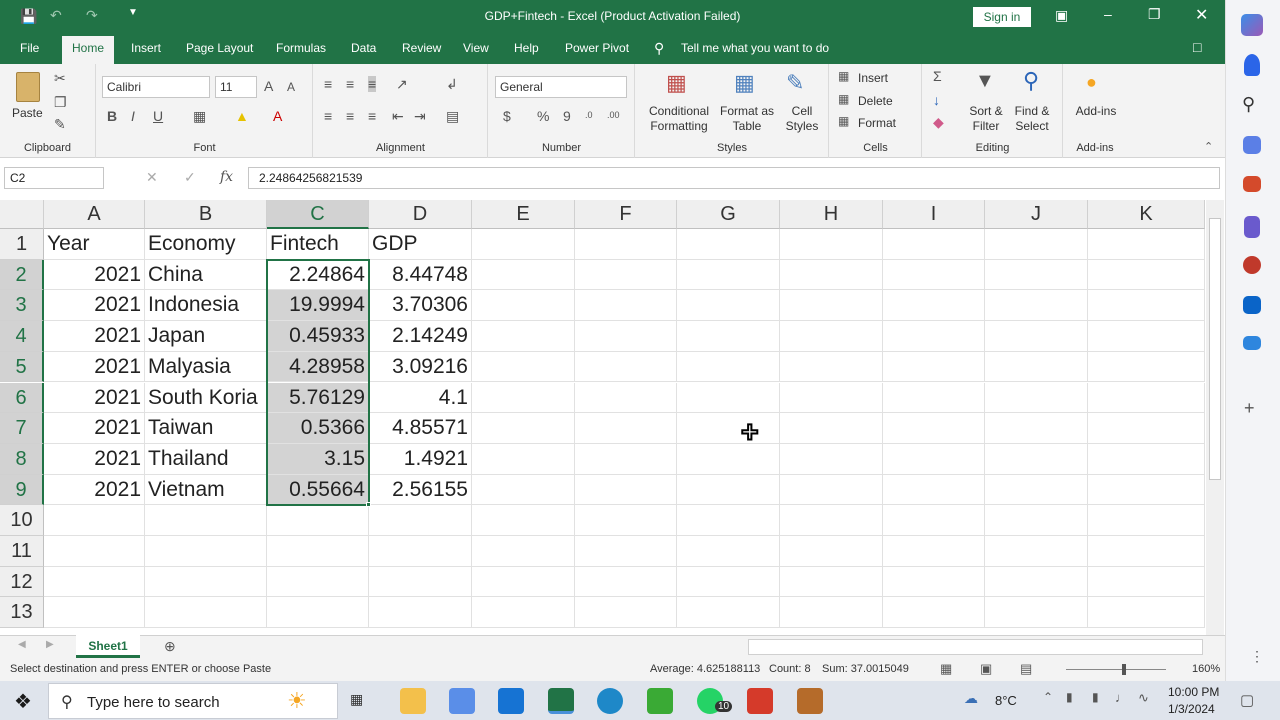 The width and height of the screenshot is (1280, 720). Describe the element at coordinates (760, 701) in the screenshot. I see `camtasia-red-icon` at that location.